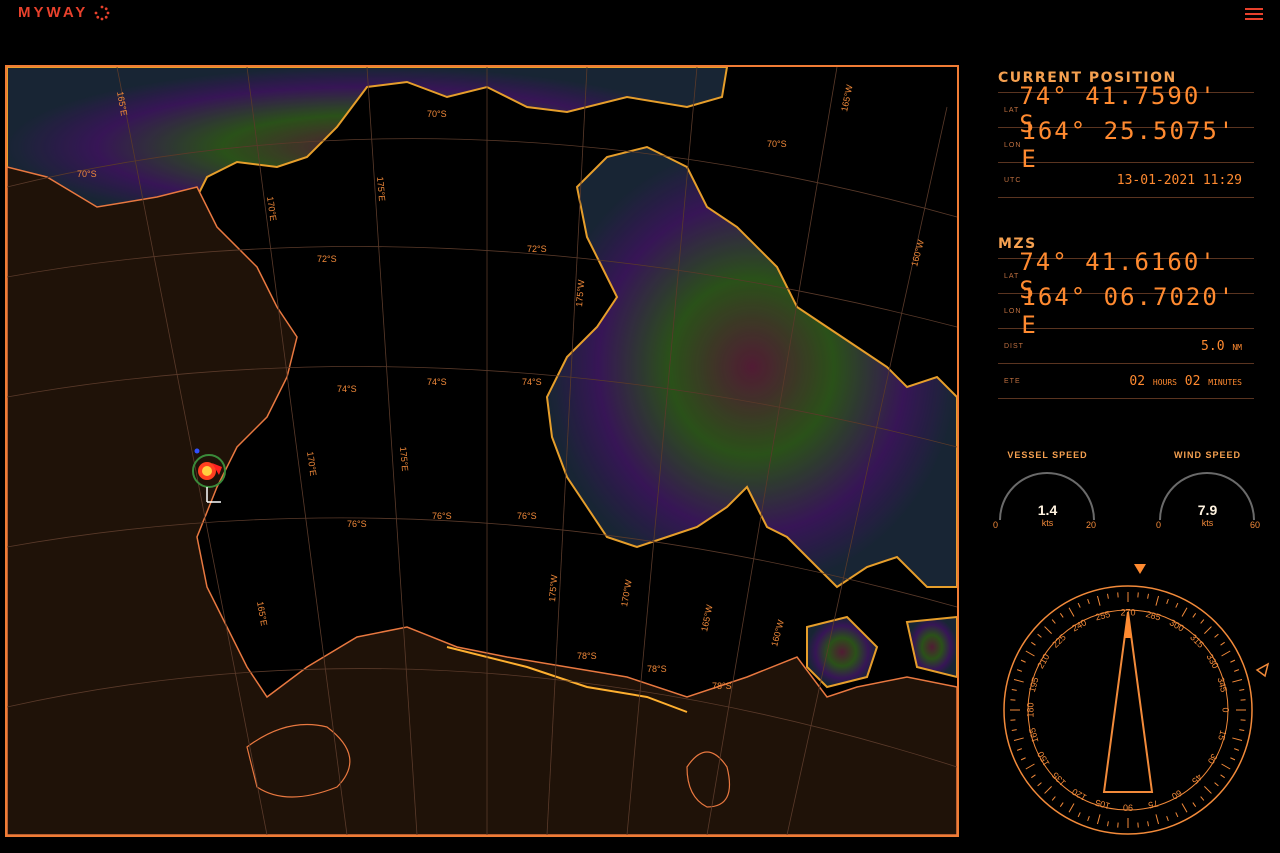 The image size is (1280, 853). I want to click on wind-speed-value: 7.9, so click(1207, 510).